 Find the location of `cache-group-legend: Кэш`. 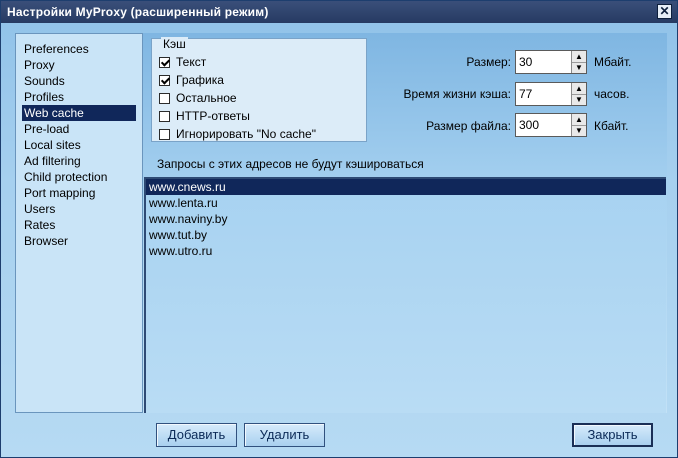

cache-group-legend: Кэш is located at coordinates (174, 44).